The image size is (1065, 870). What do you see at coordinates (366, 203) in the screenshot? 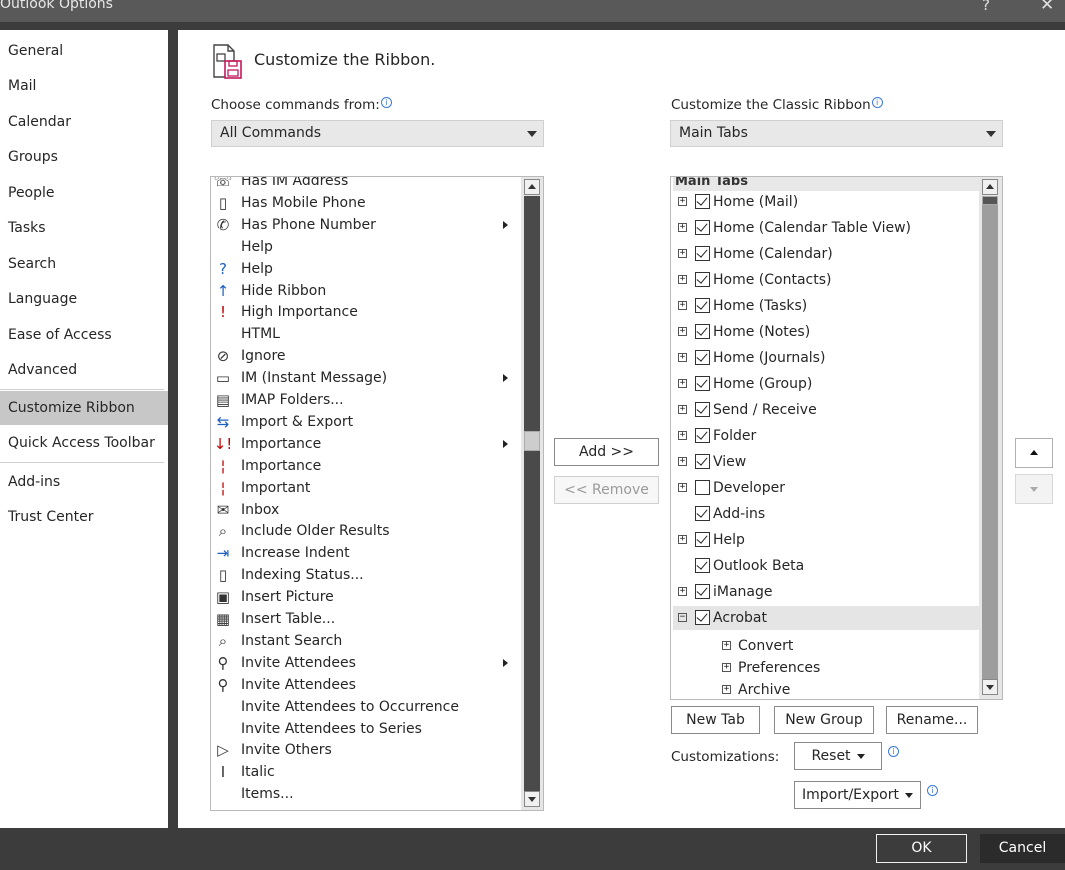
I see `command-item: ▯ Has Mobile Phone` at bounding box center [366, 203].